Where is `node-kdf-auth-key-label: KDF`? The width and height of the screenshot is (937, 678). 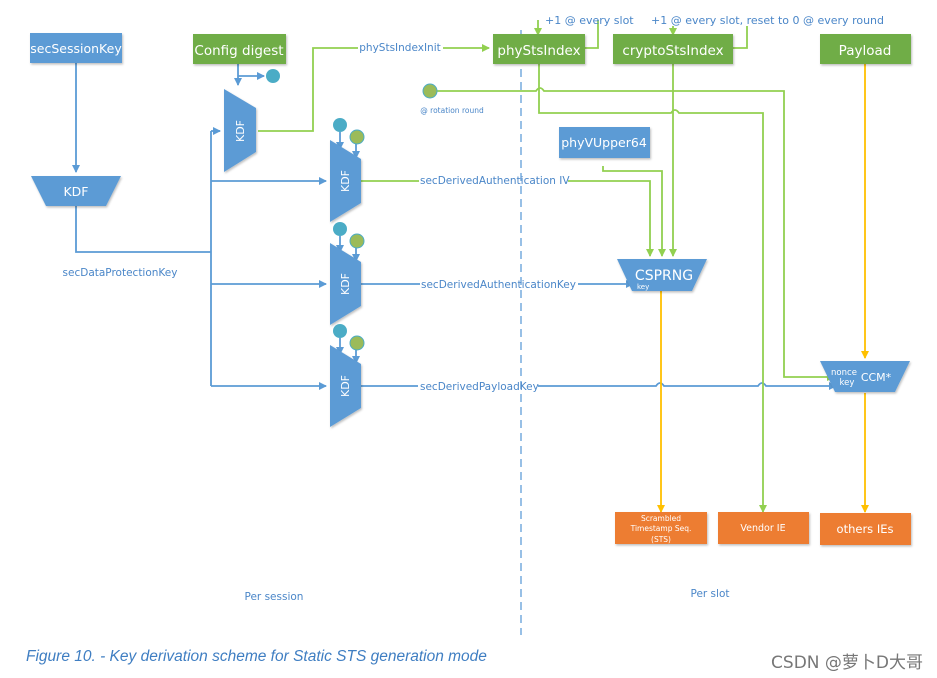 node-kdf-auth-key-label: KDF is located at coordinates (345, 284).